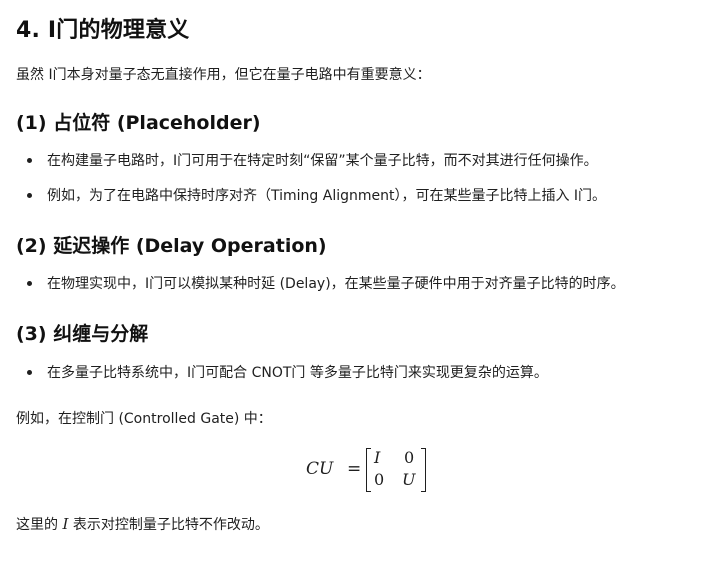 This screenshot has width=702, height=562. Describe the element at coordinates (103, 30) in the screenshot. I see `page-title: 4. I门的物理意义` at that location.